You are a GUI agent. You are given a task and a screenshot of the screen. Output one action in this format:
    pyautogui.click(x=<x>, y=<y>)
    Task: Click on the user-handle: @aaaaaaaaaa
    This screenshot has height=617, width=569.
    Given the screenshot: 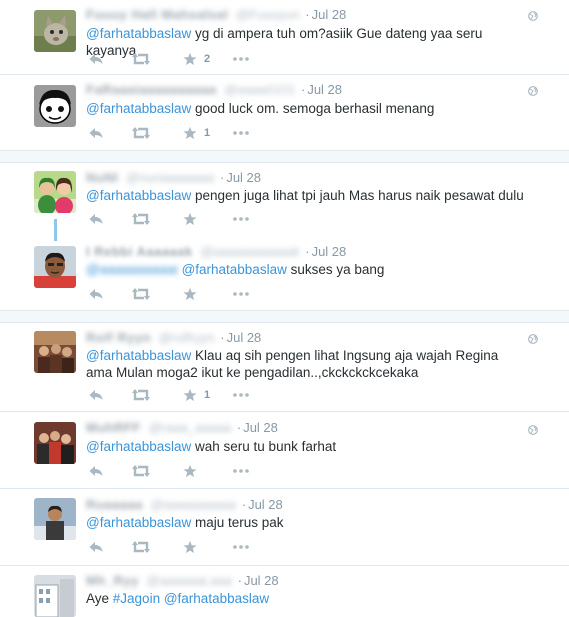 What is the action you would take?
    pyautogui.click(x=194, y=504)
    